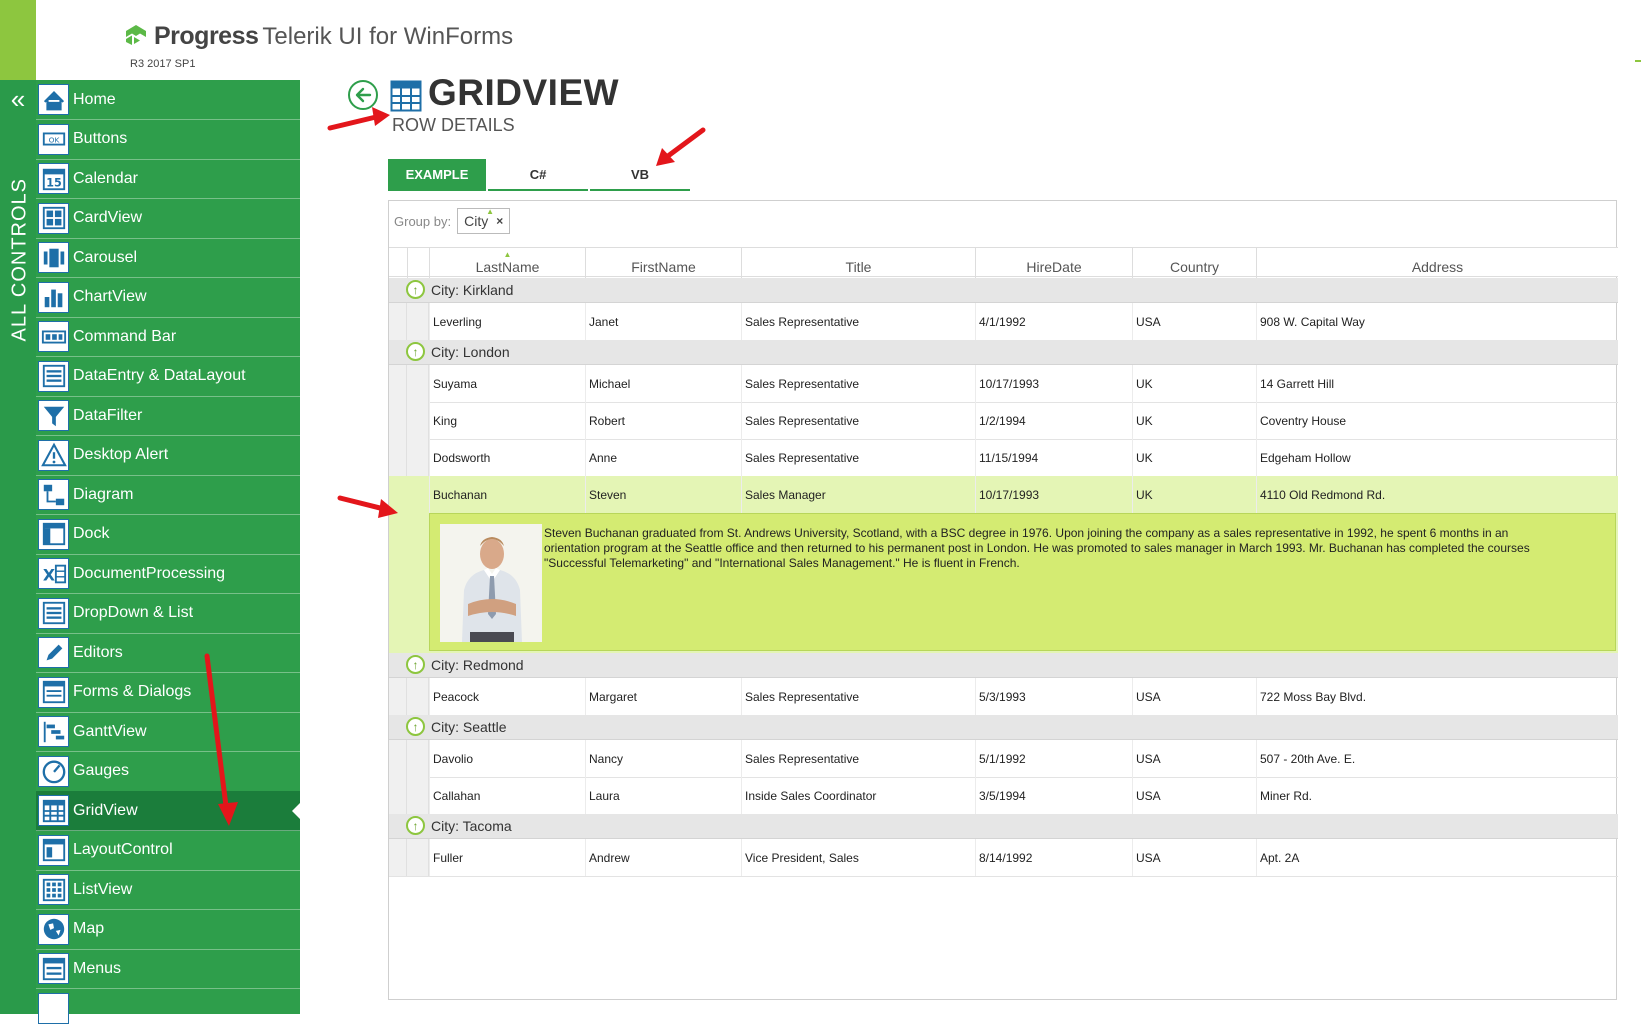  Describe the element at coordinates (663, 857) in the screenshot. I see `cell-firstname: Andrew` at that location.